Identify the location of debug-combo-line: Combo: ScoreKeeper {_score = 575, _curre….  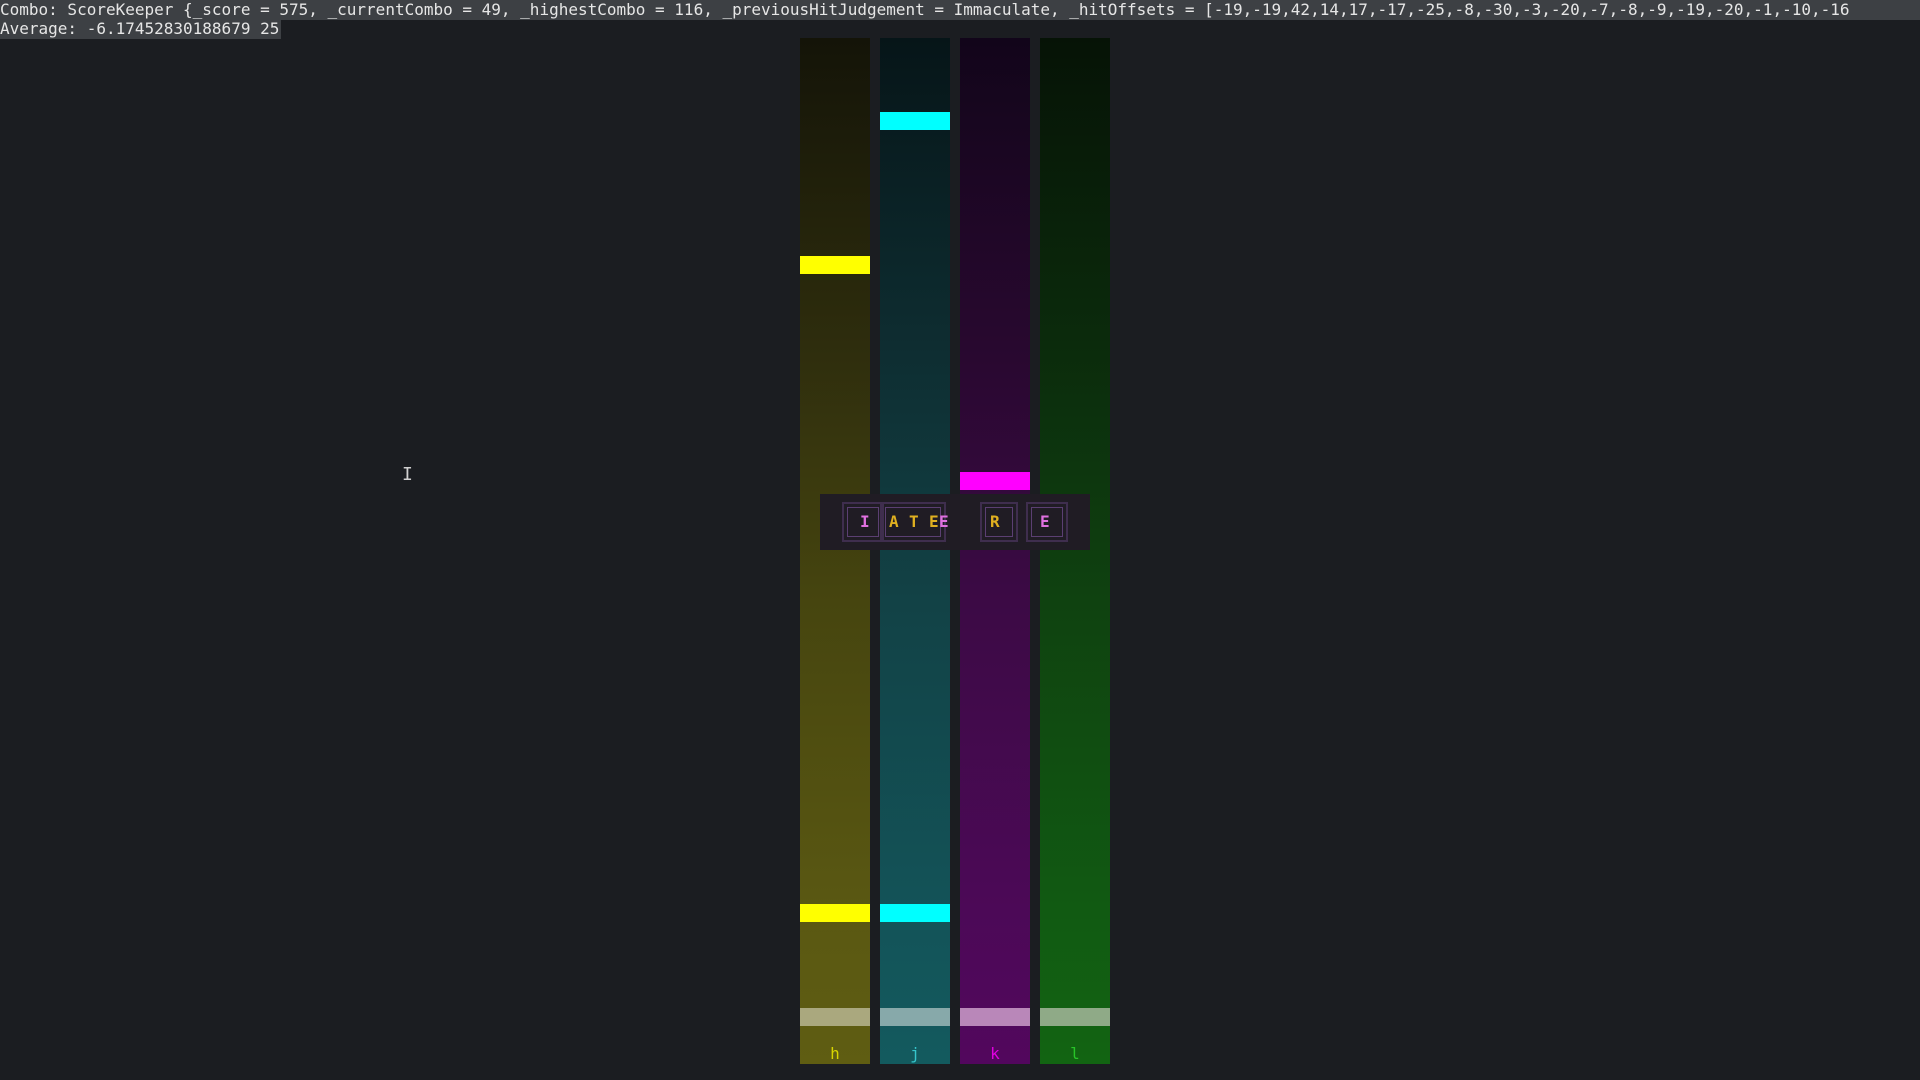
(960, 10).